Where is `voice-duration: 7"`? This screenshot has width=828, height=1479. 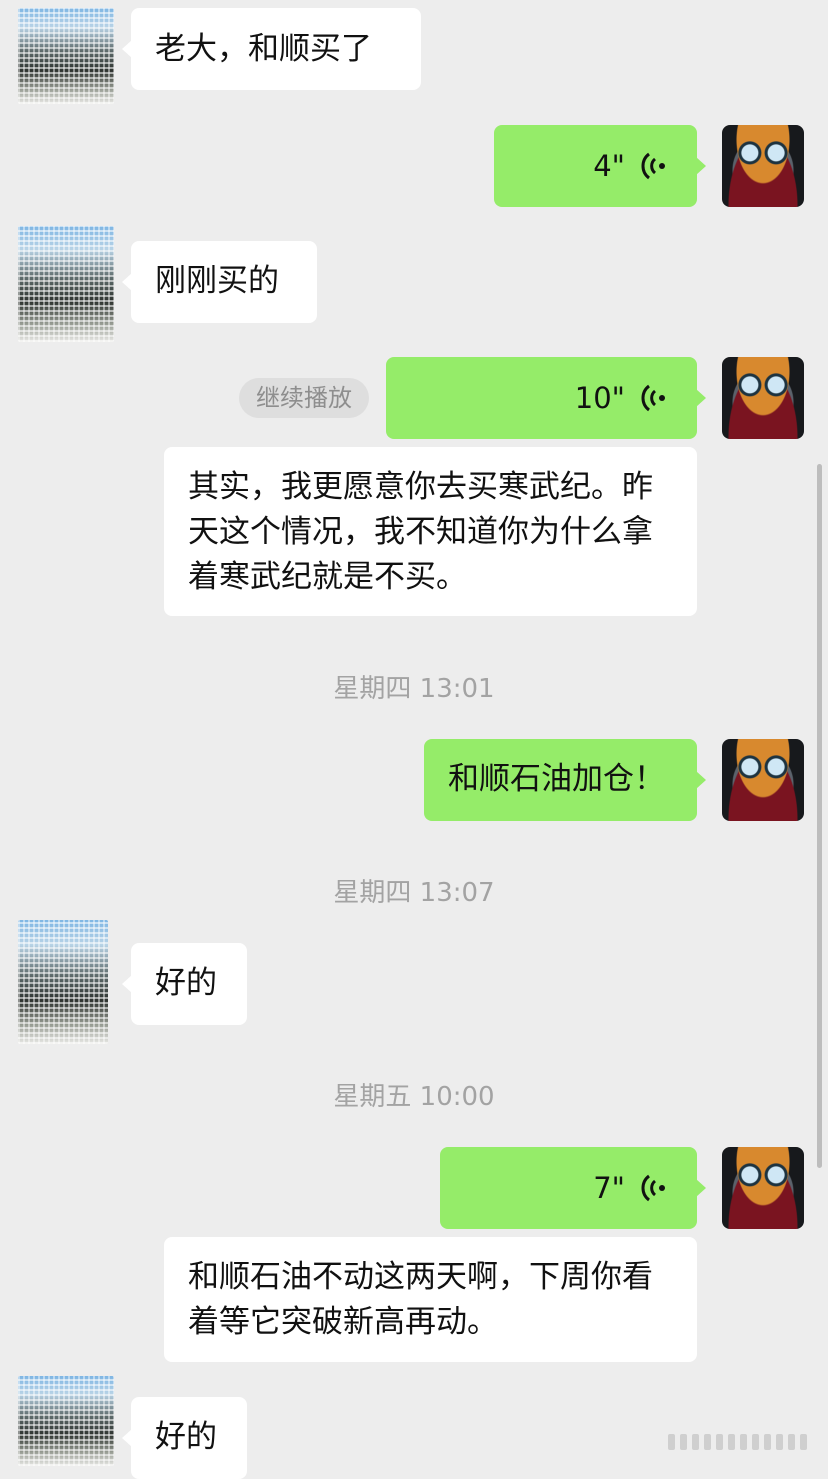 voice-duration: 7" is located at coordinates (609, 1188).